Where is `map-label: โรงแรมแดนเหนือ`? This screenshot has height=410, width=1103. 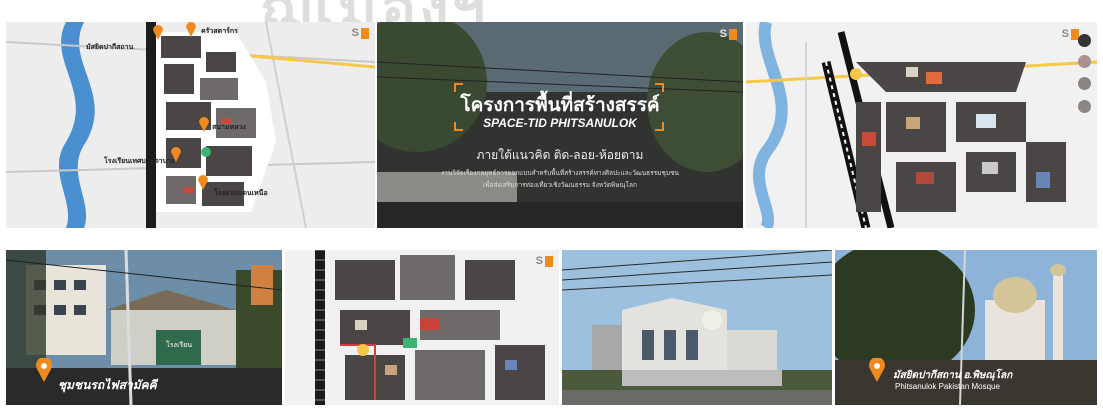
map-label: โรงแรมแดนเหนือ is located at coordinates (241, 193).